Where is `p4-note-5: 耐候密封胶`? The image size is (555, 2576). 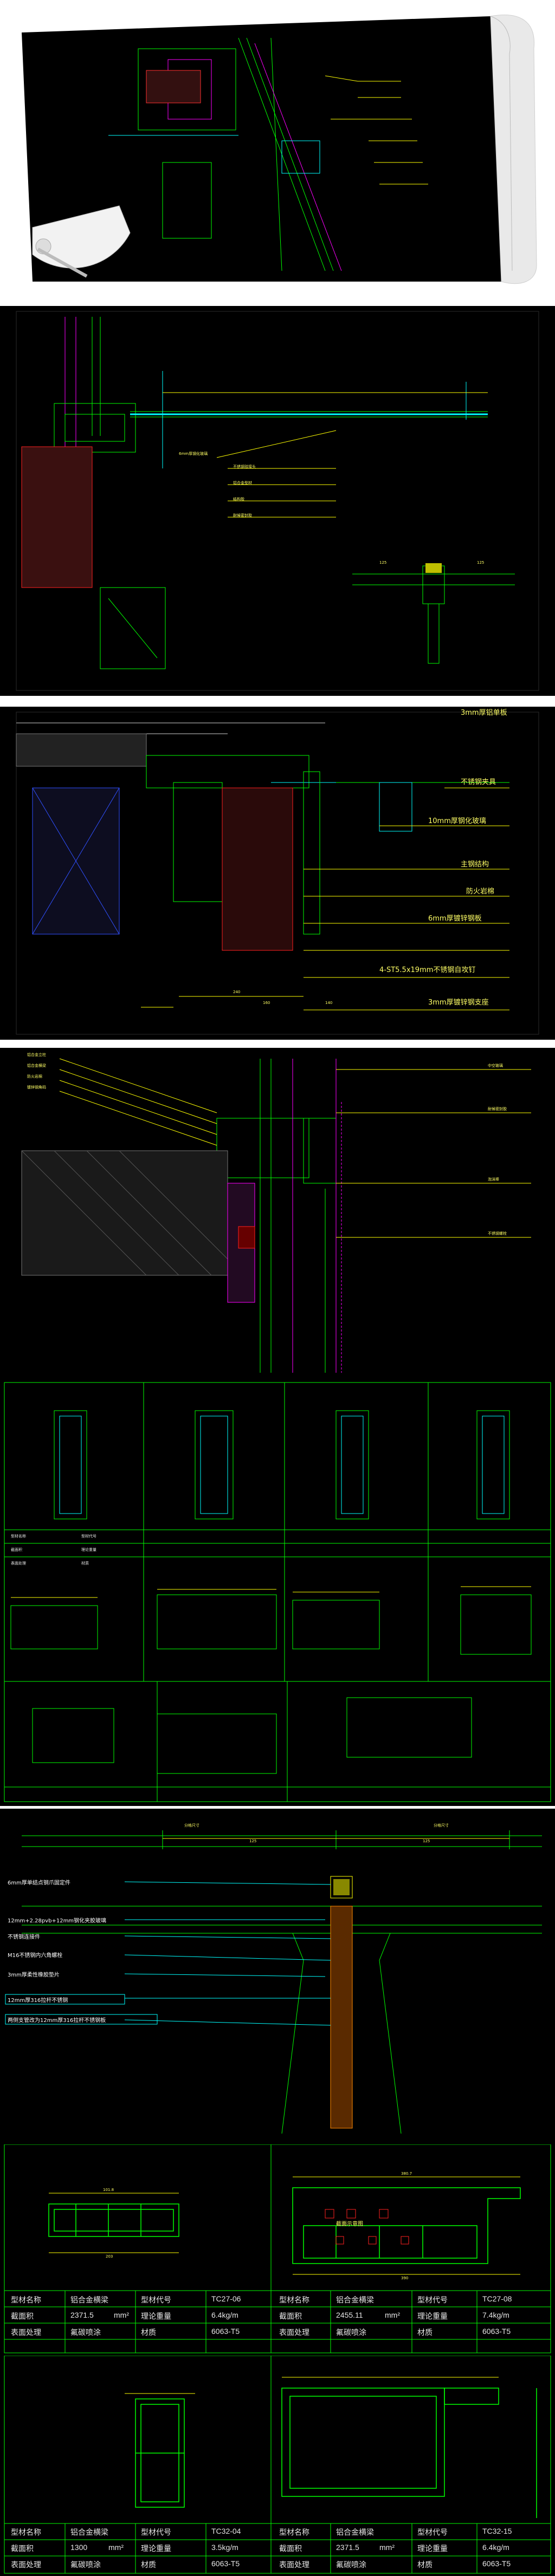
p4-note-5: 耐候密封胶 is located at coordinates (498, 1109).